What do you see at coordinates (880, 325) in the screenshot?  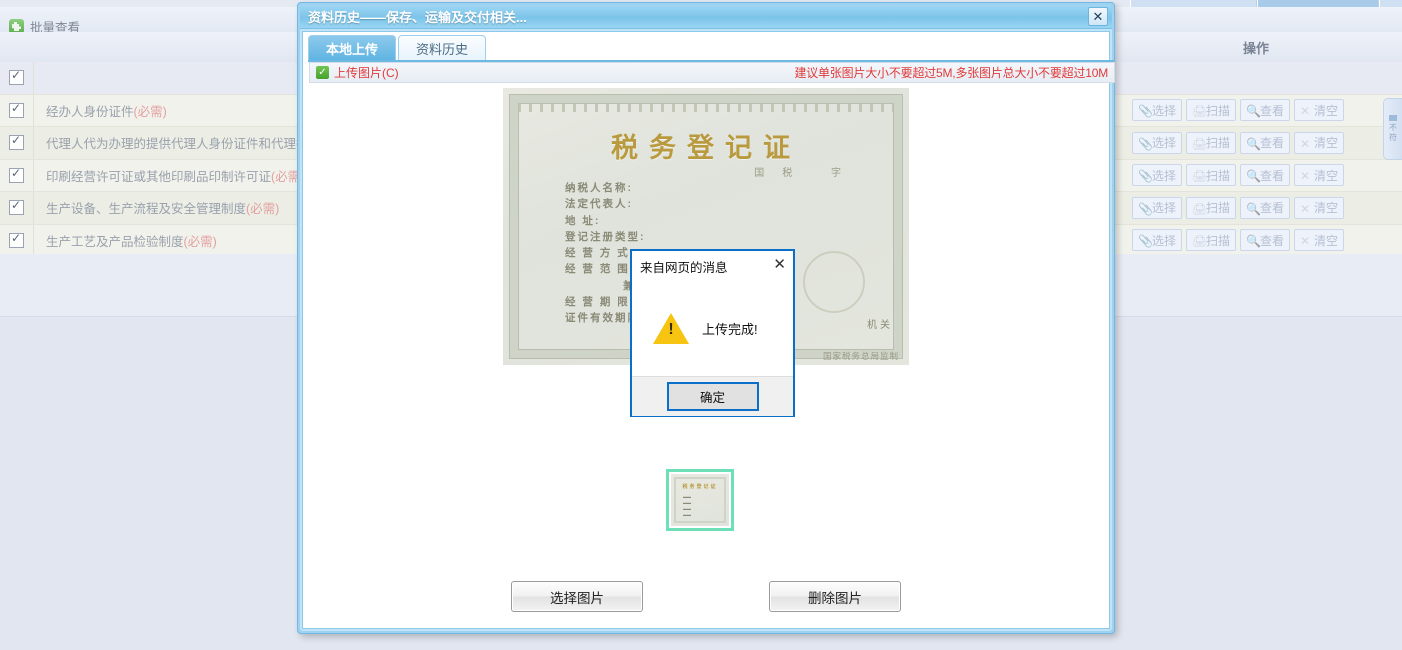 I see `certificate-issuer: 机关` at bounding box center [880, 325].